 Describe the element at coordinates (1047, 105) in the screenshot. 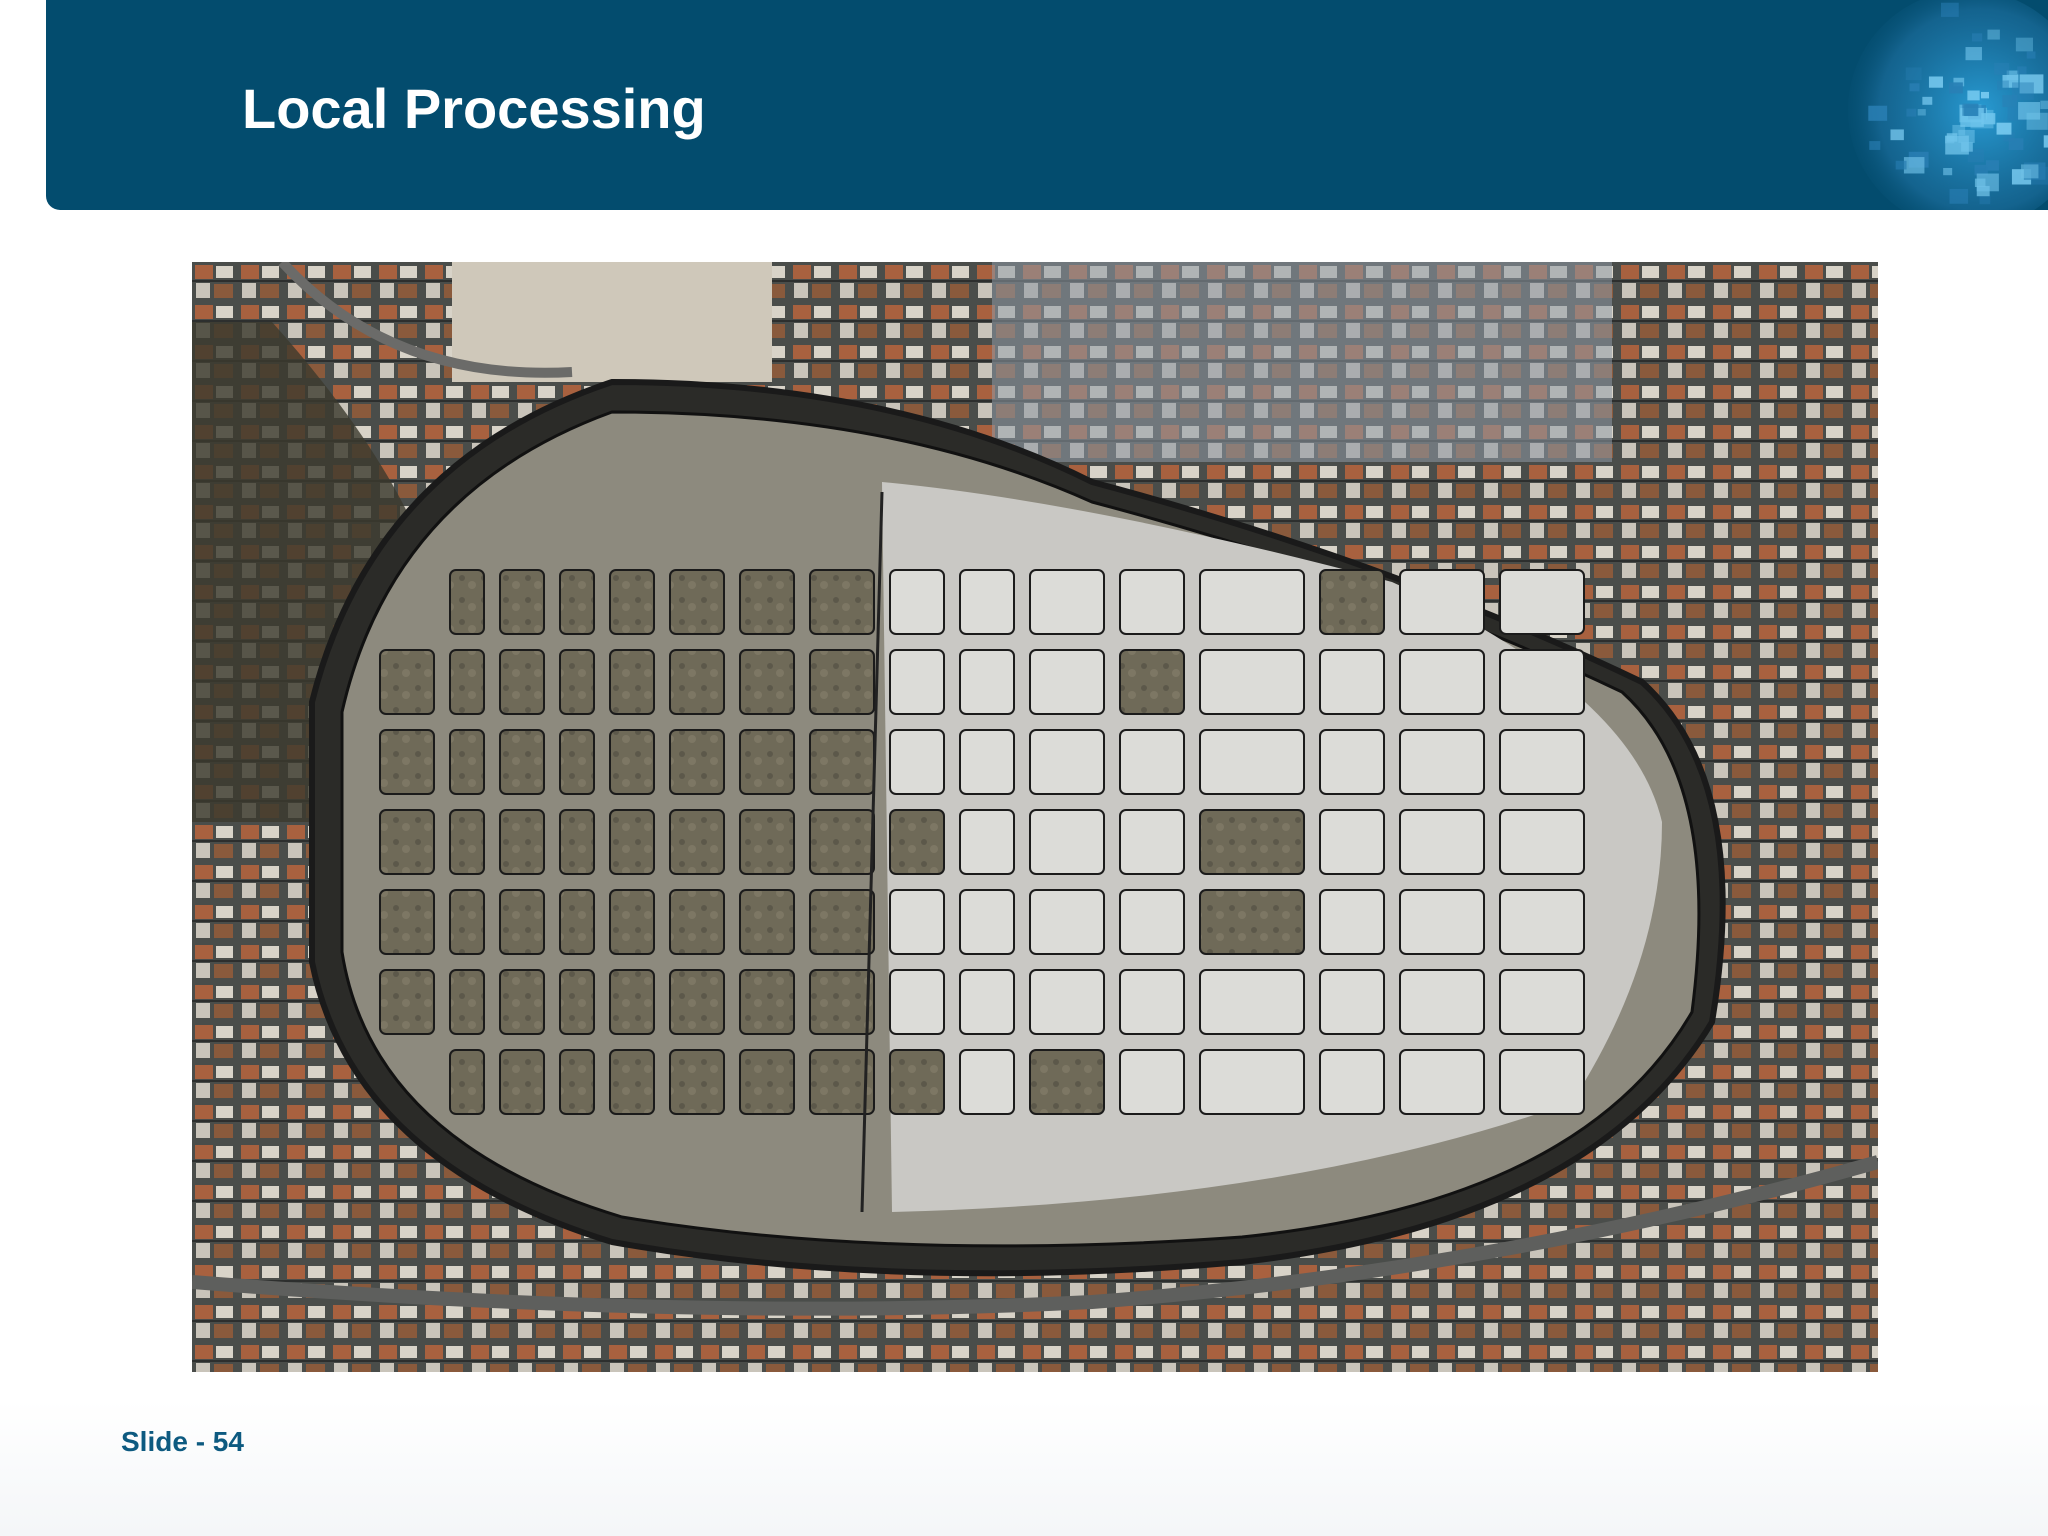

I see `title-bar: Local Processing` at that location.